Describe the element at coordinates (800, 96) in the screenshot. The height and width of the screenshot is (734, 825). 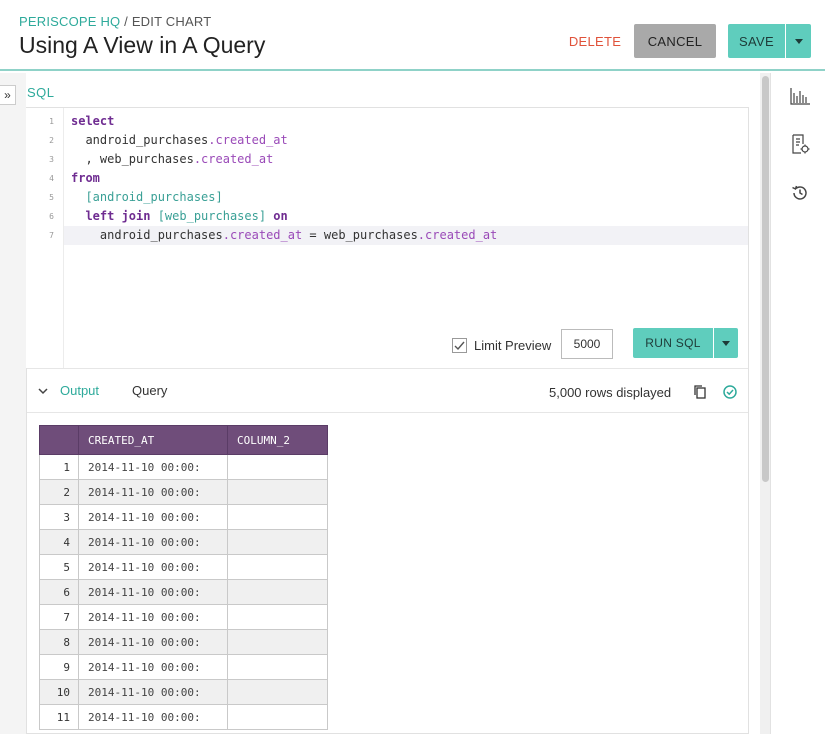
I see `bar-chart-icon` at that location.